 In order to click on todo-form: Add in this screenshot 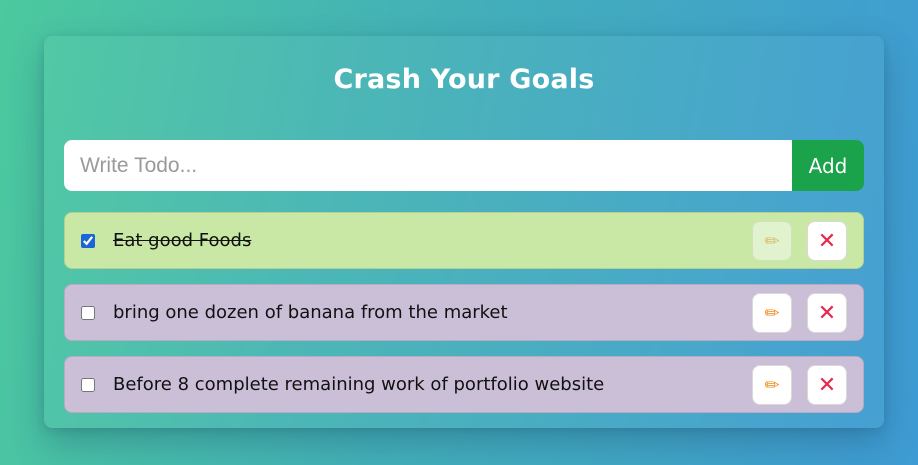, I will do `click(464, 165)`.